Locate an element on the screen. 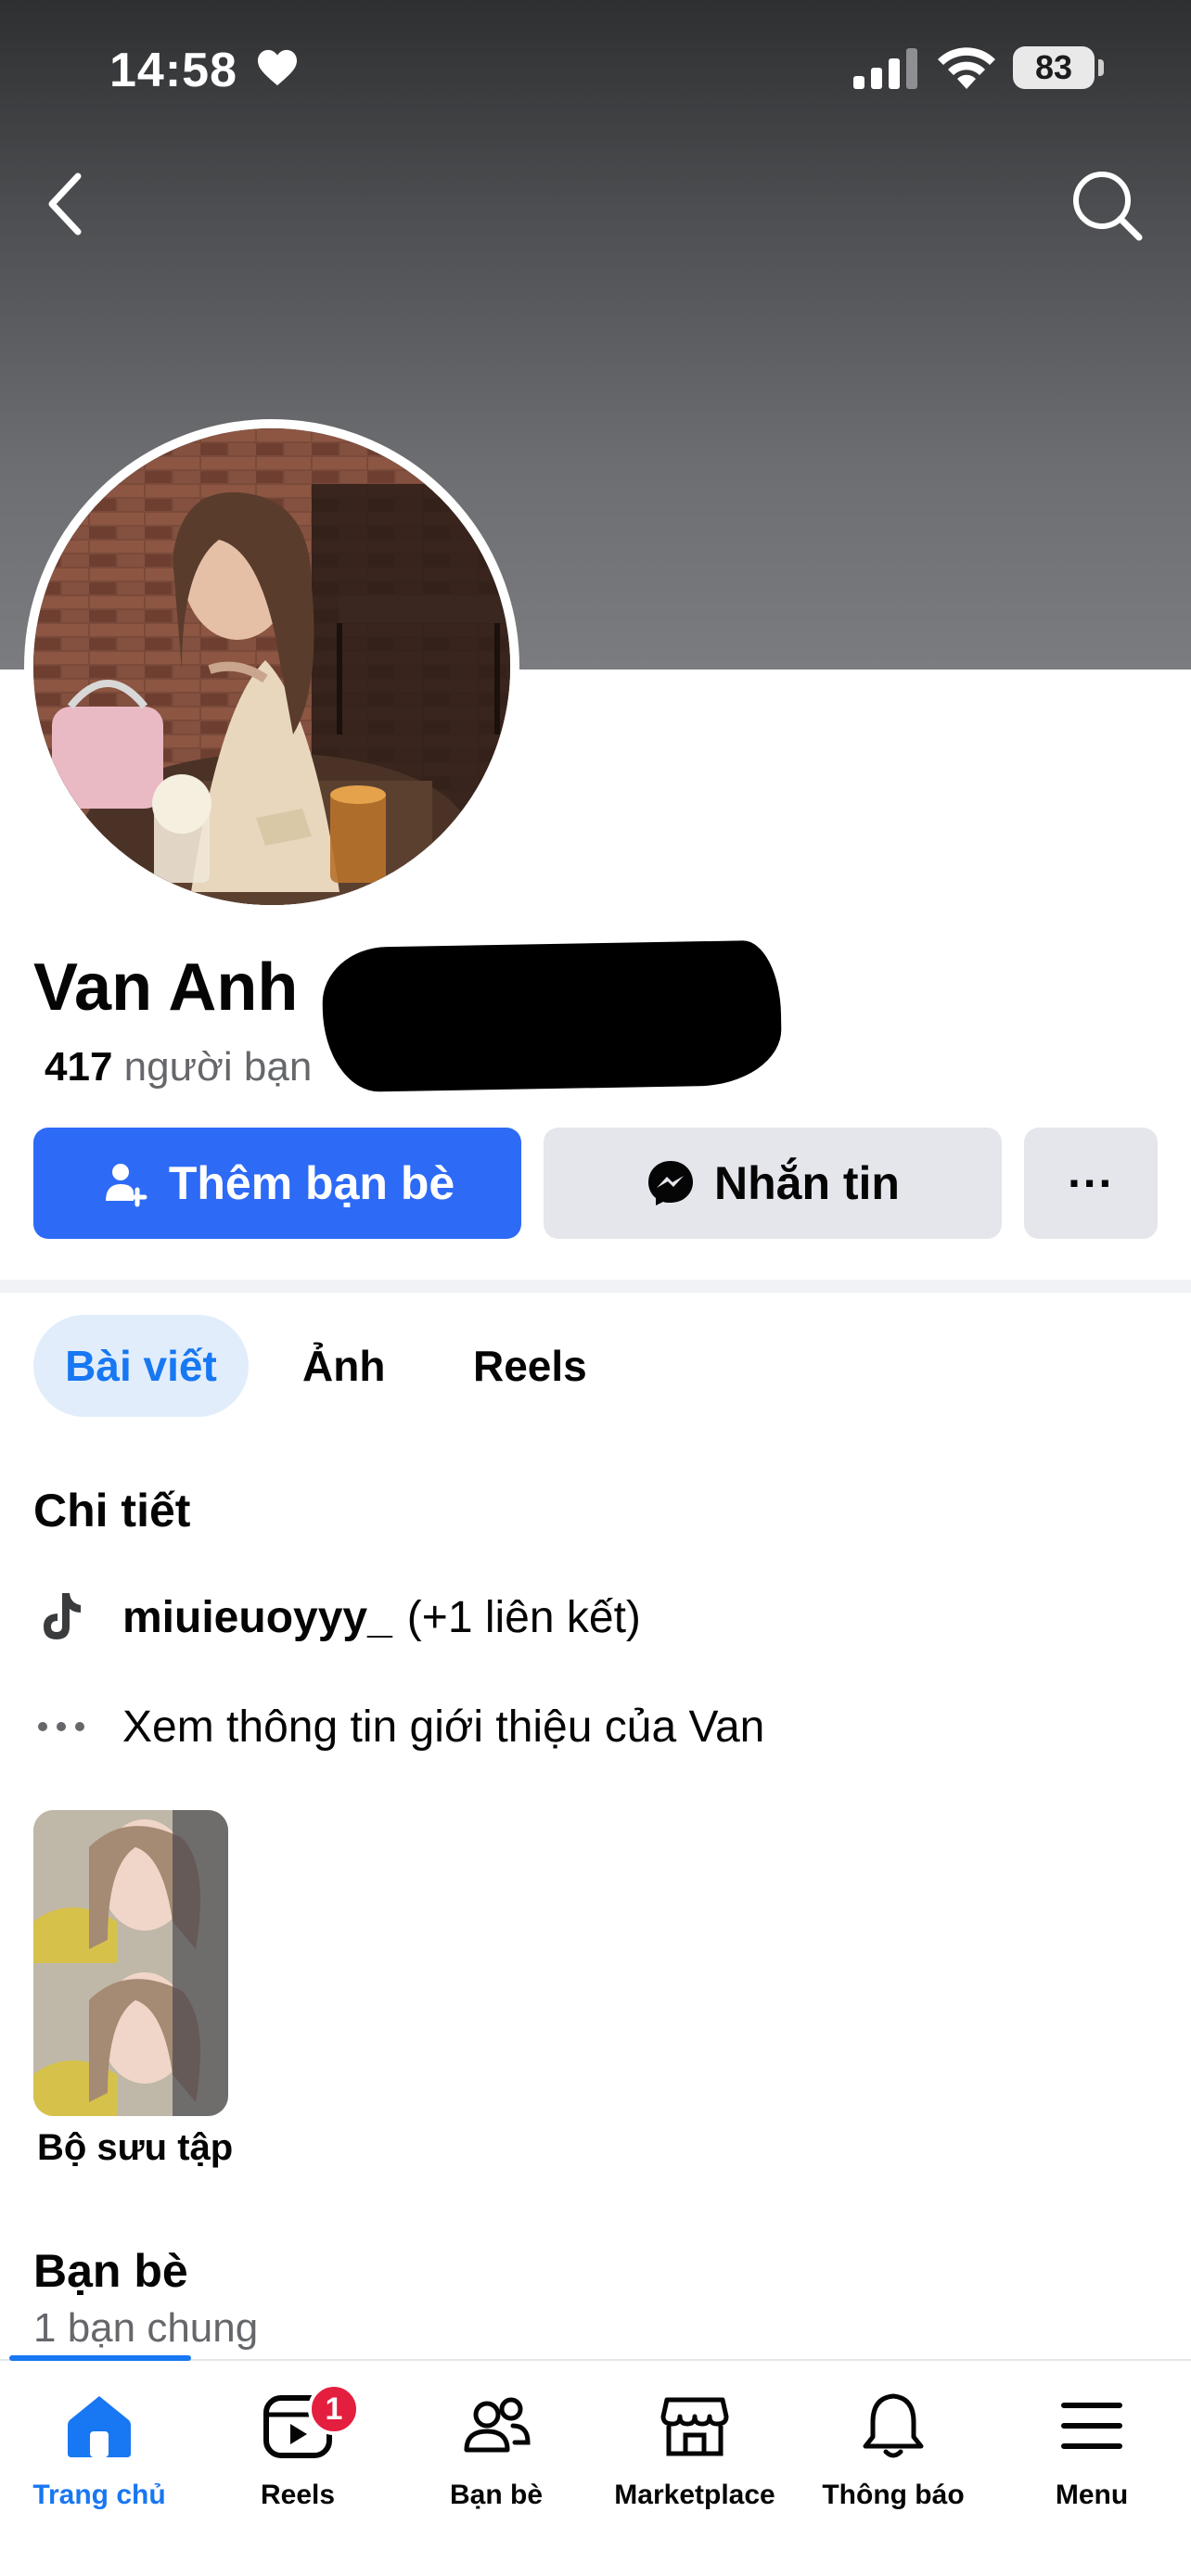  nav-item-marketplace: Marketplace is located at coordinates (695, 2450).